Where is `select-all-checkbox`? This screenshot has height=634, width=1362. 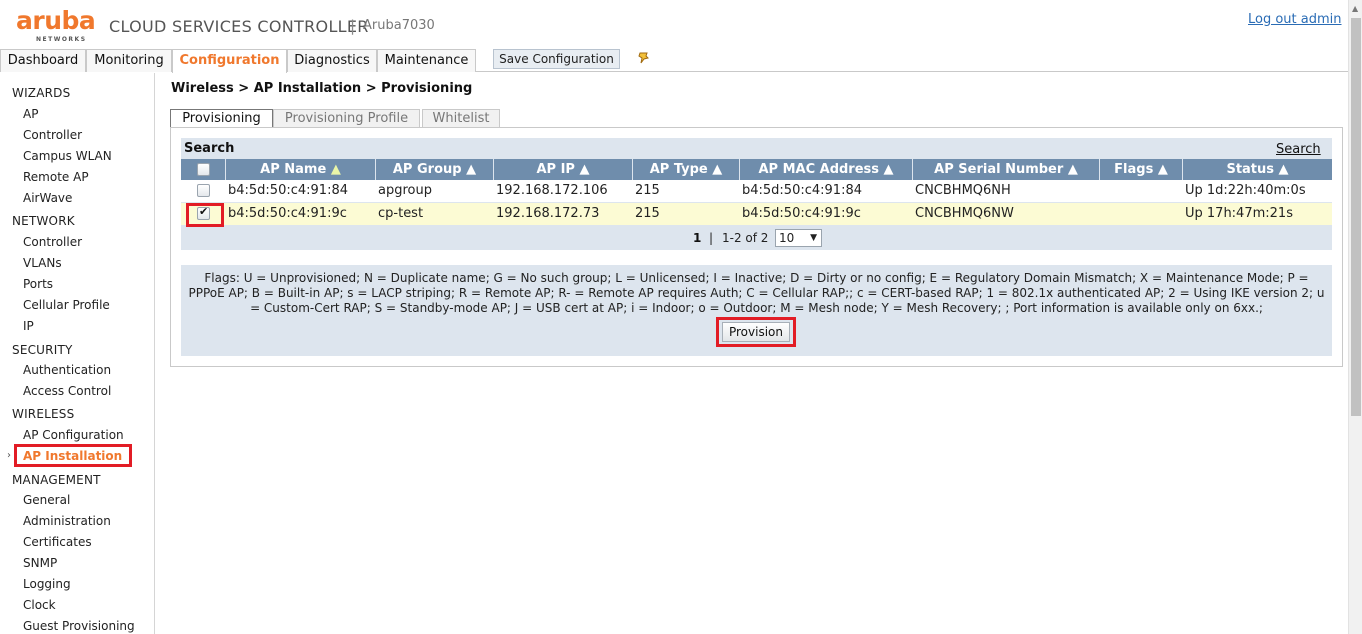
select-all-checkbox is located at coordinates (203, 169).